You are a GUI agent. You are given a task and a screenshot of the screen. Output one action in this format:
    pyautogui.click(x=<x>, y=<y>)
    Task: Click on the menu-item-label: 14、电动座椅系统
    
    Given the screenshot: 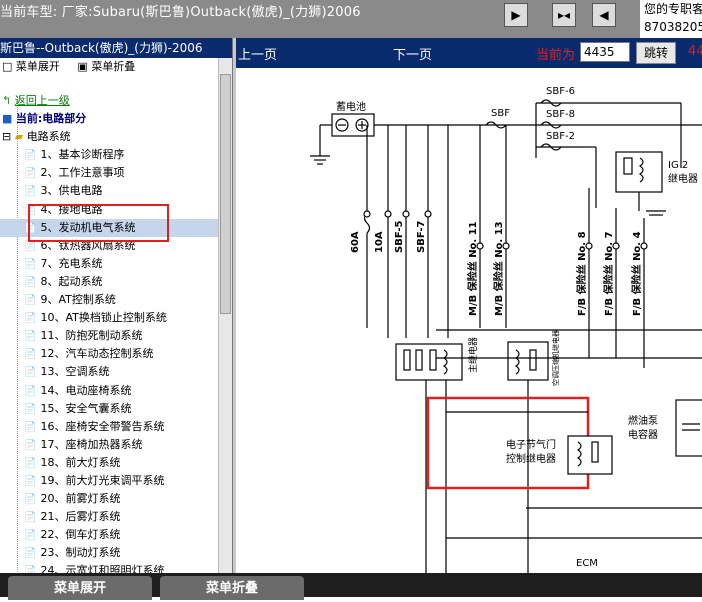 What is the action you would take?
    pyautogui.click(x=86, y=390)
    